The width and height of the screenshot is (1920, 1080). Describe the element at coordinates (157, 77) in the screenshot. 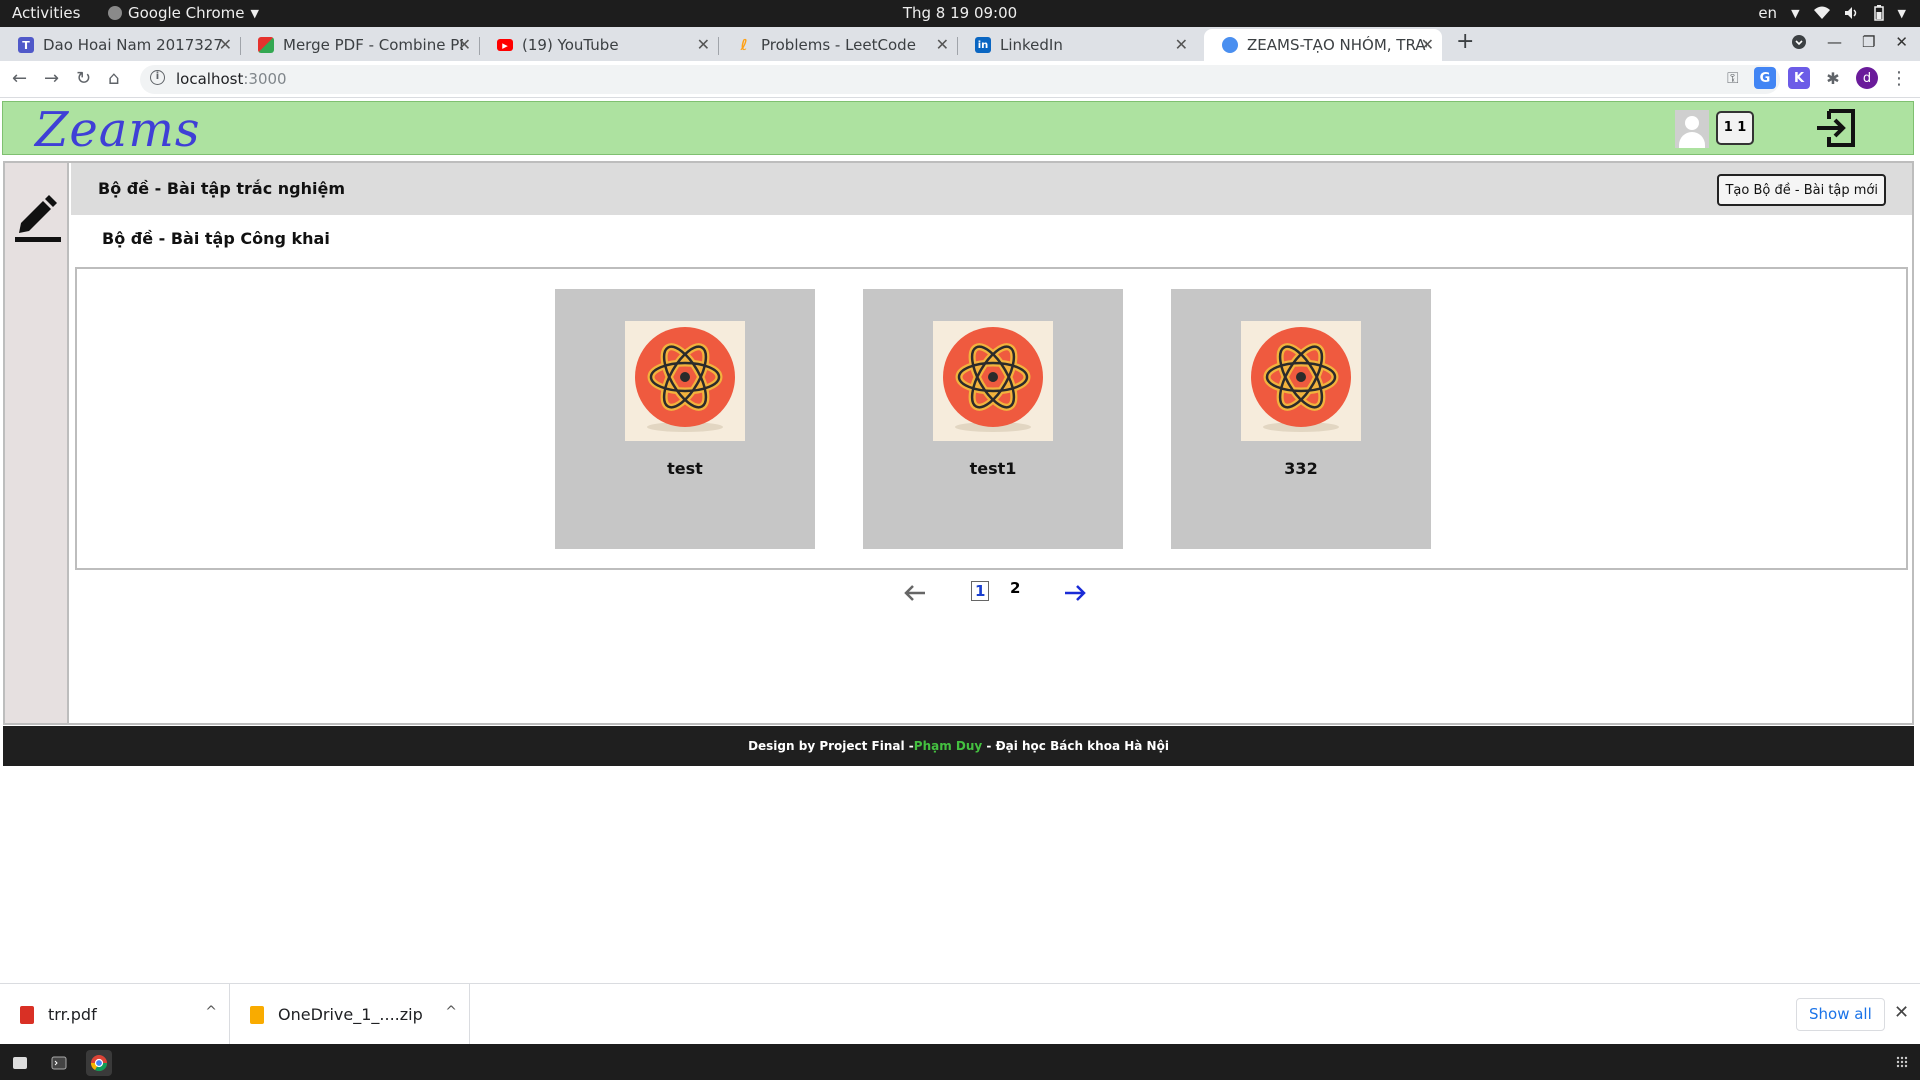

I see `site-info-icon: i` at that location.